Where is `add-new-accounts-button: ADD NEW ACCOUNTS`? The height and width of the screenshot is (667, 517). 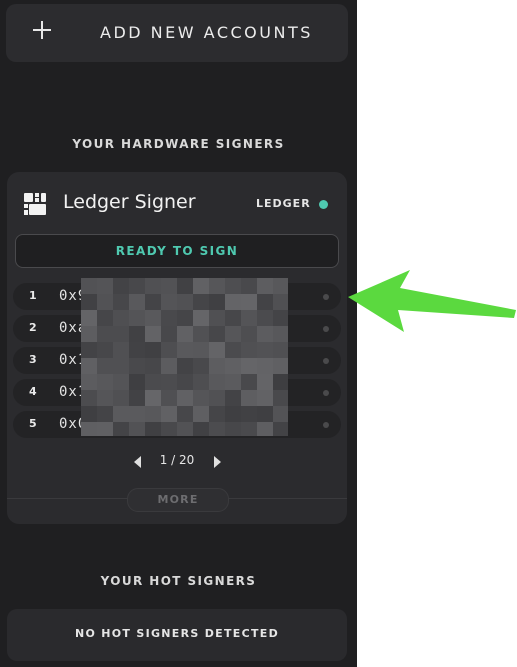 add-new-accounts-button: ADD NEW ACCOUNTS is located at coordinates (177, 33).